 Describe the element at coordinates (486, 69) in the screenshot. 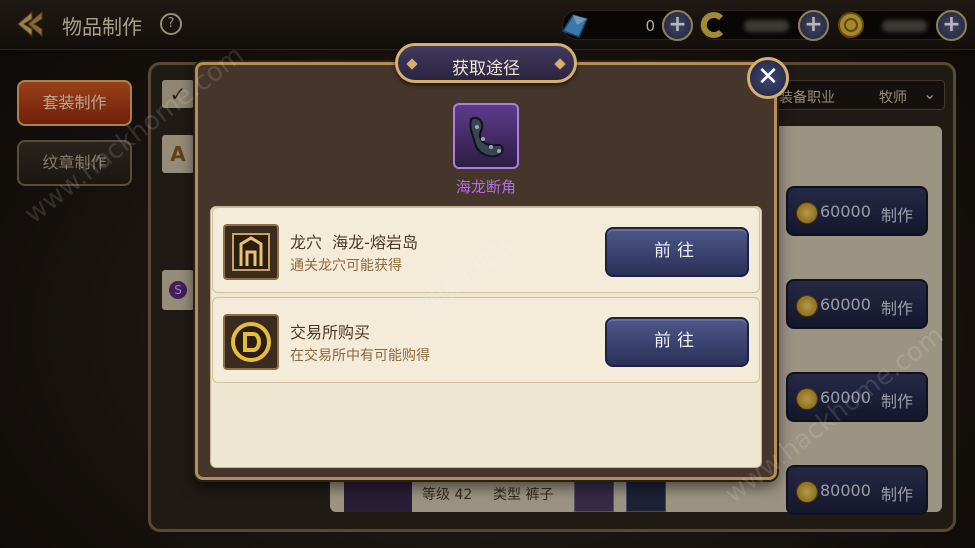

I see `dialog-title: 获取途径` at that location.